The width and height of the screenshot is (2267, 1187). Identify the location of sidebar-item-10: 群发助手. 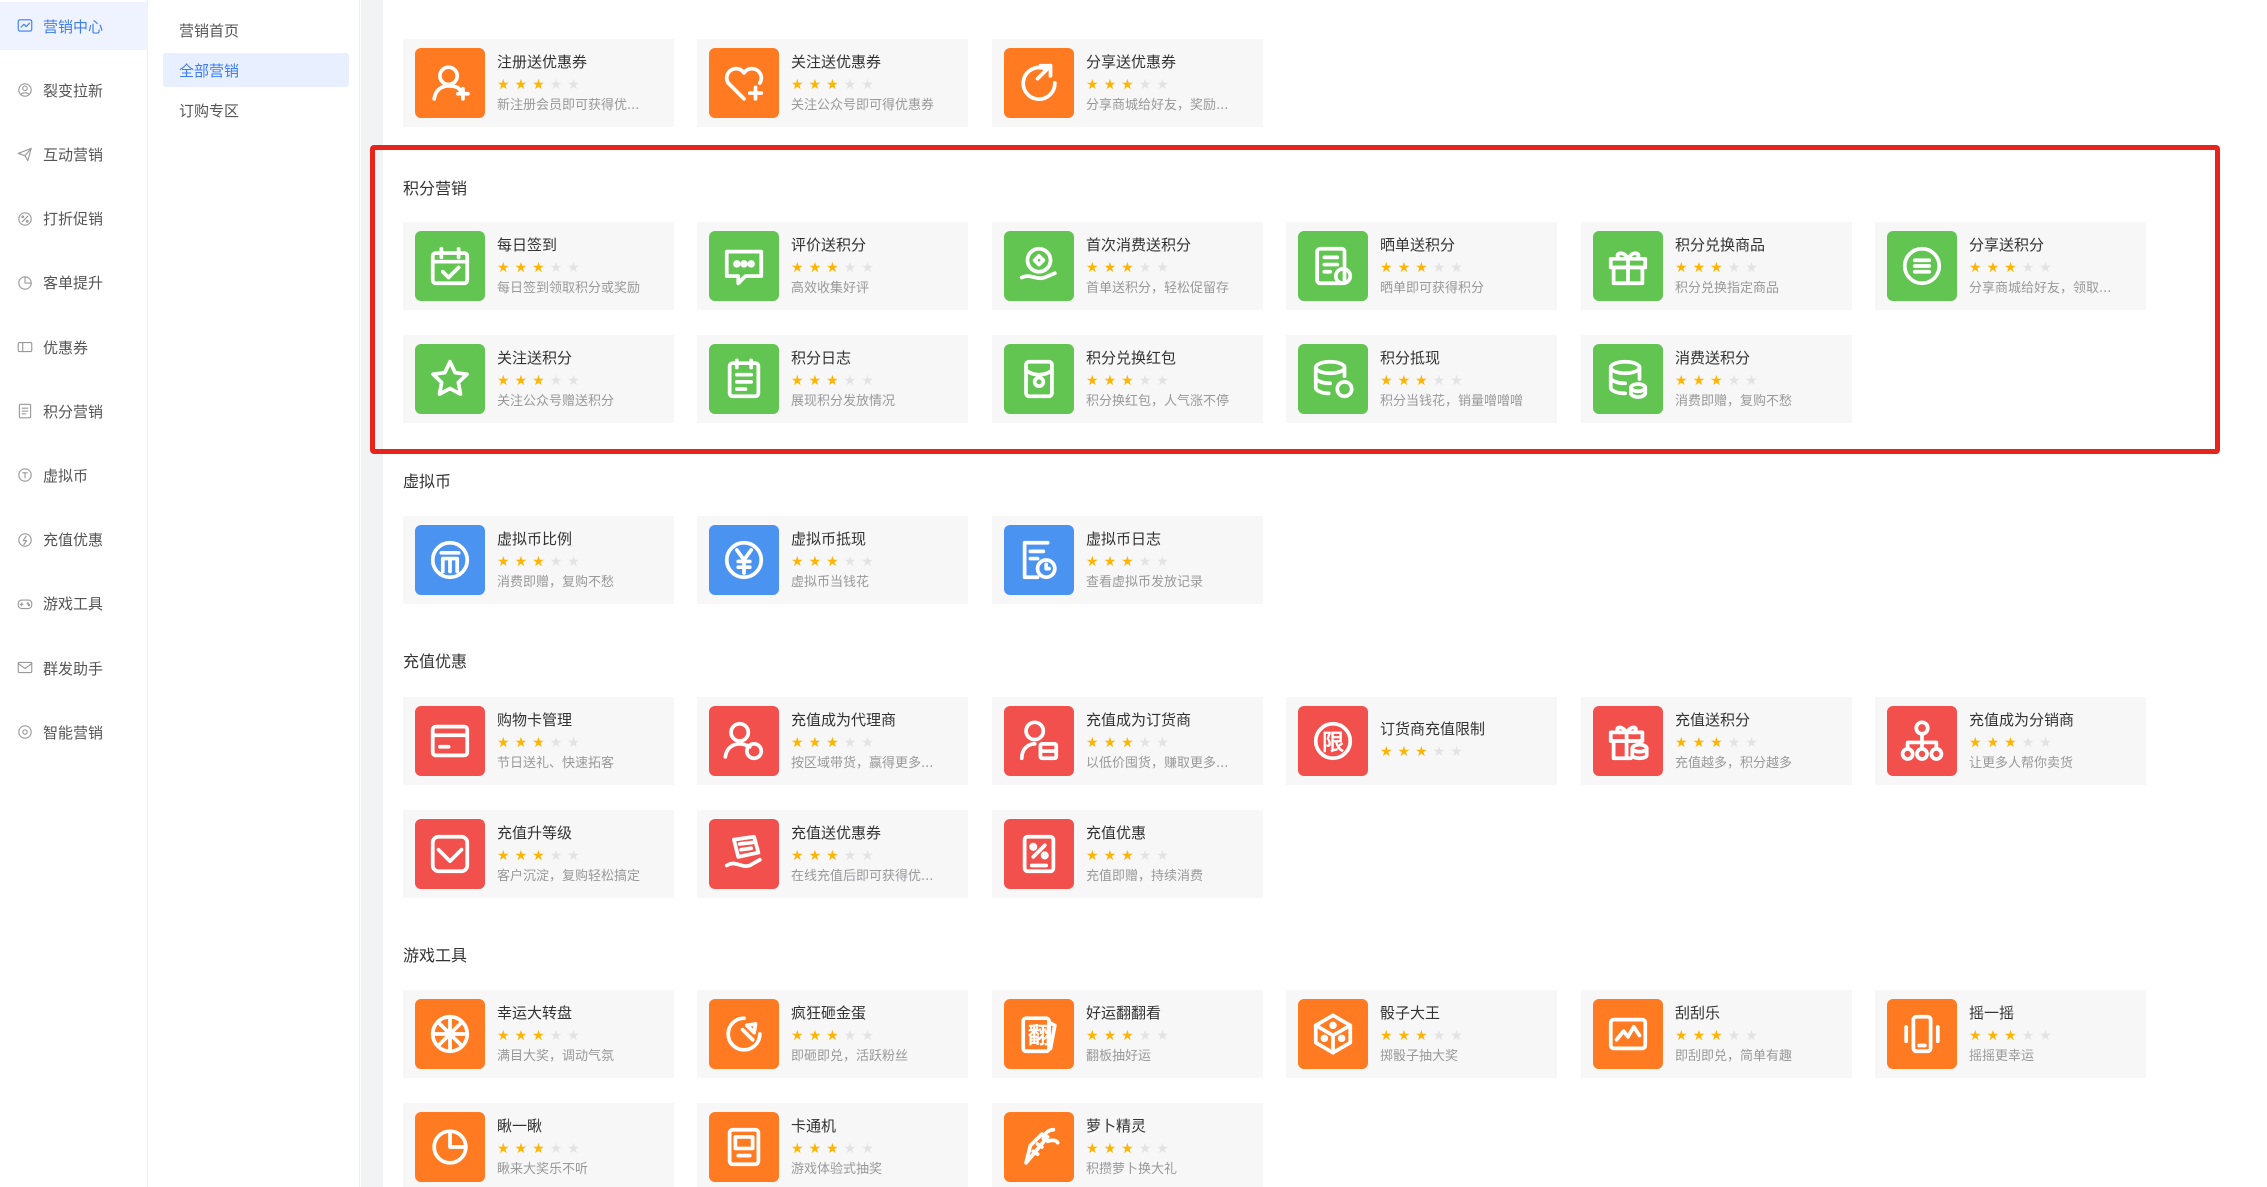
(74, 668).